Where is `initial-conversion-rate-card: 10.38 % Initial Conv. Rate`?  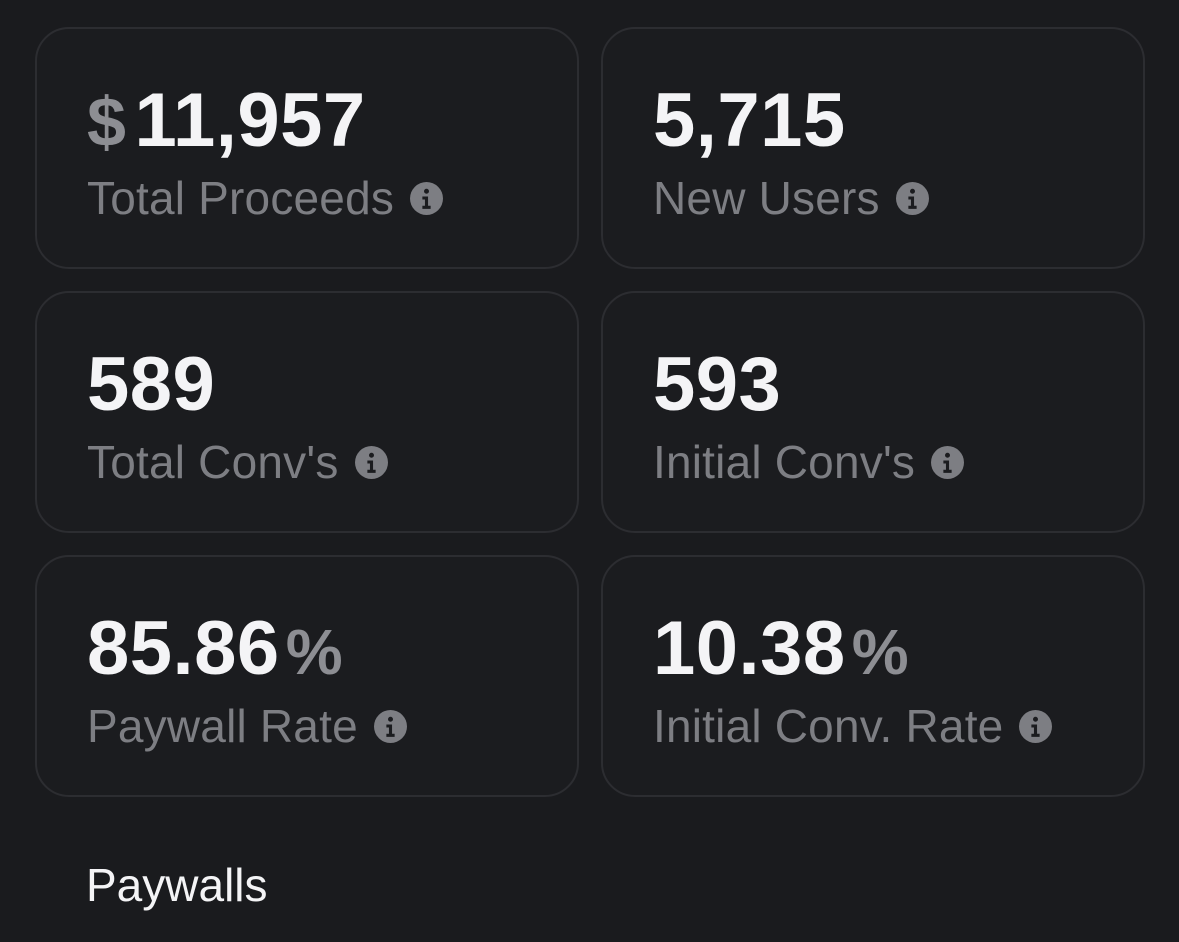
initial-conversion-rate-card: 10.38 % Initial Conv. Rate is located at coordinates (873, 676).